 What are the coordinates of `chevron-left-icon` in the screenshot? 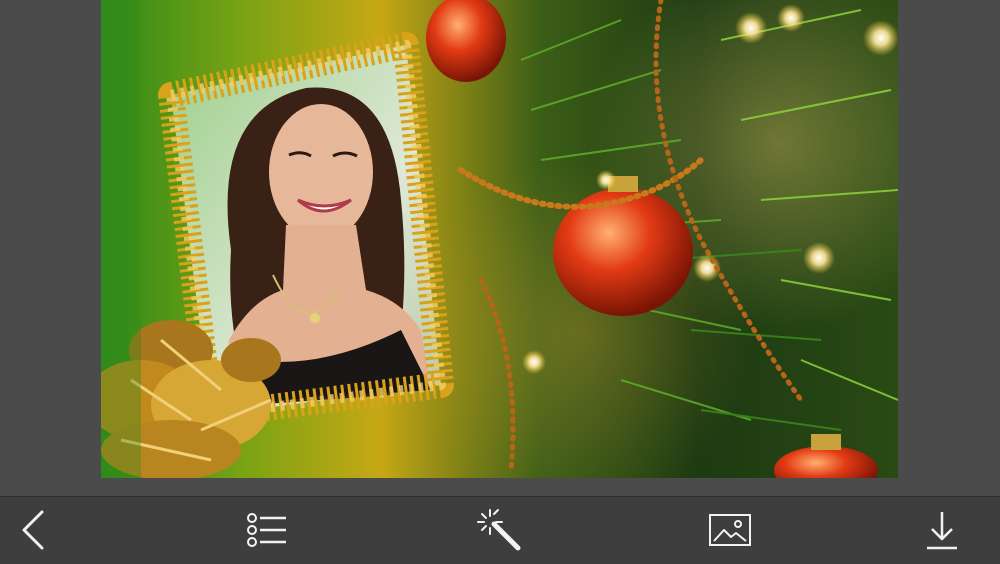 It's located at (33, 530).